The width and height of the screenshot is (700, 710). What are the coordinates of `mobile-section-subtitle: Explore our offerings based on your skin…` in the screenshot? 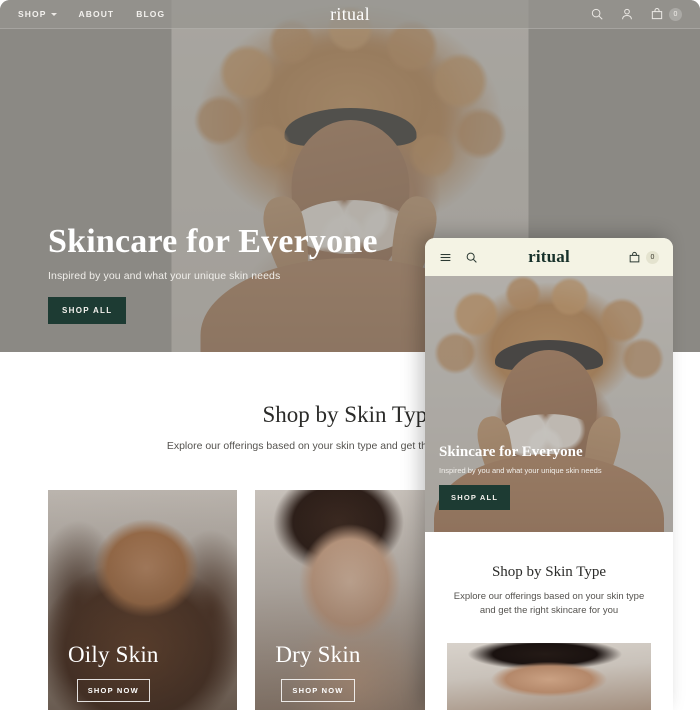 It's located at (549, 603).